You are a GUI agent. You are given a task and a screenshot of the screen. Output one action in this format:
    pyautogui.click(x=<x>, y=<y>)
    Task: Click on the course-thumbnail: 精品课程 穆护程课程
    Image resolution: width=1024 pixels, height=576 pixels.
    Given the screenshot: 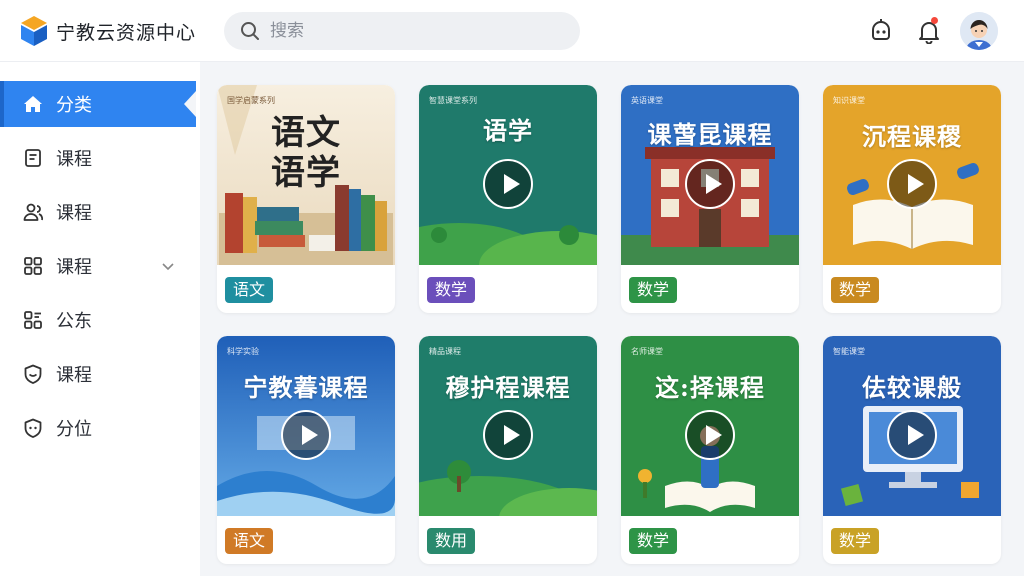 What is the action you would take?
    pyautogui.click(x=508, y=426)
    